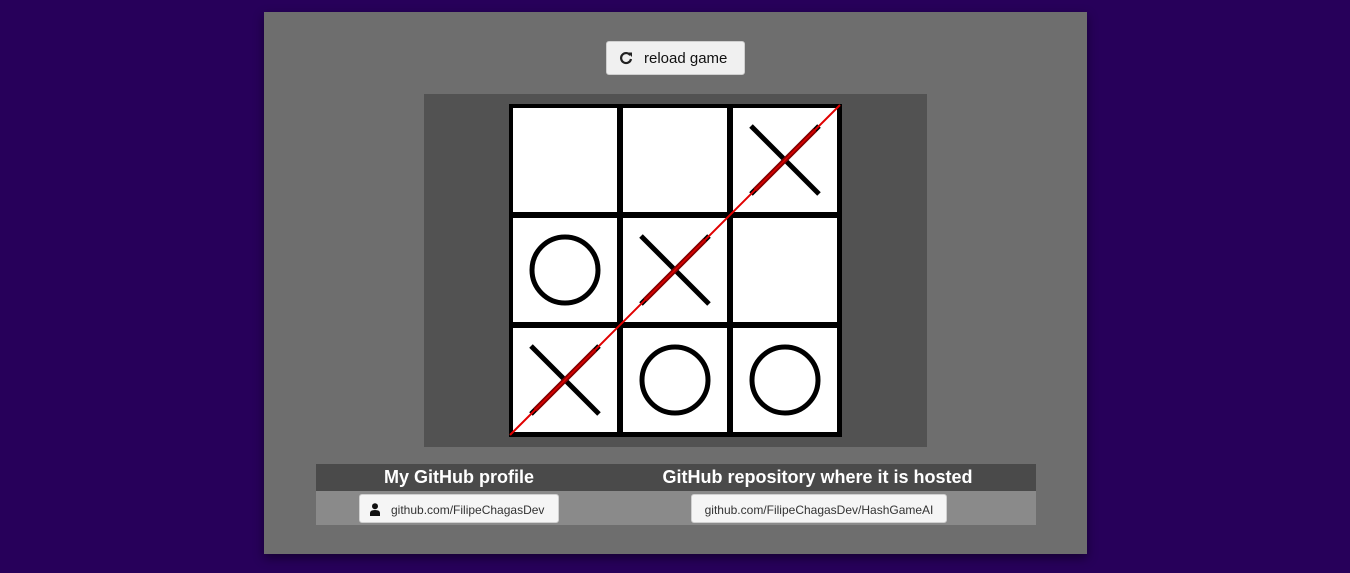  What do you see at coordinates (468, 510) in the screenshot?
I see `github-profile-link: github.com/FilipeChagasDev` at bounding box center [468, 510].